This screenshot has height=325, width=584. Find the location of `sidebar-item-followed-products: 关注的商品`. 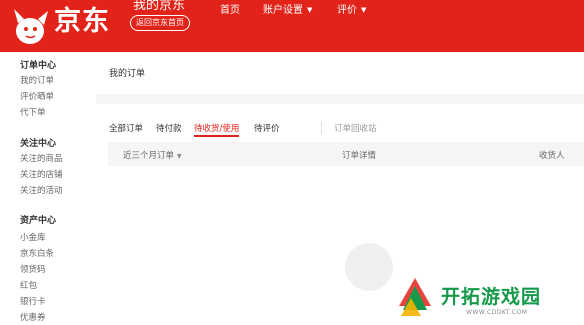

sidebar-item-followed-products: 关注的商品 is located at coordinates (41, 158).